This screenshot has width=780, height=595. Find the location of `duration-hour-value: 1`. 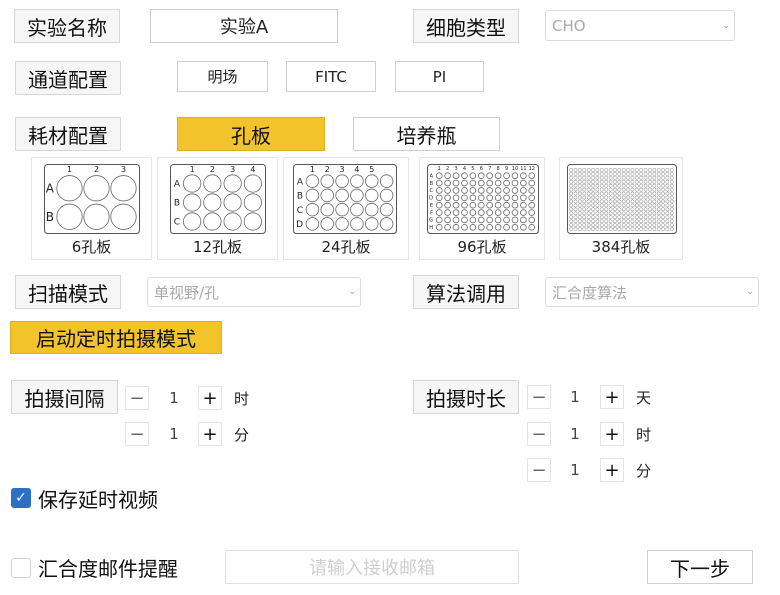

duration-hour-value: 1 is located at coordinates (575, 434).